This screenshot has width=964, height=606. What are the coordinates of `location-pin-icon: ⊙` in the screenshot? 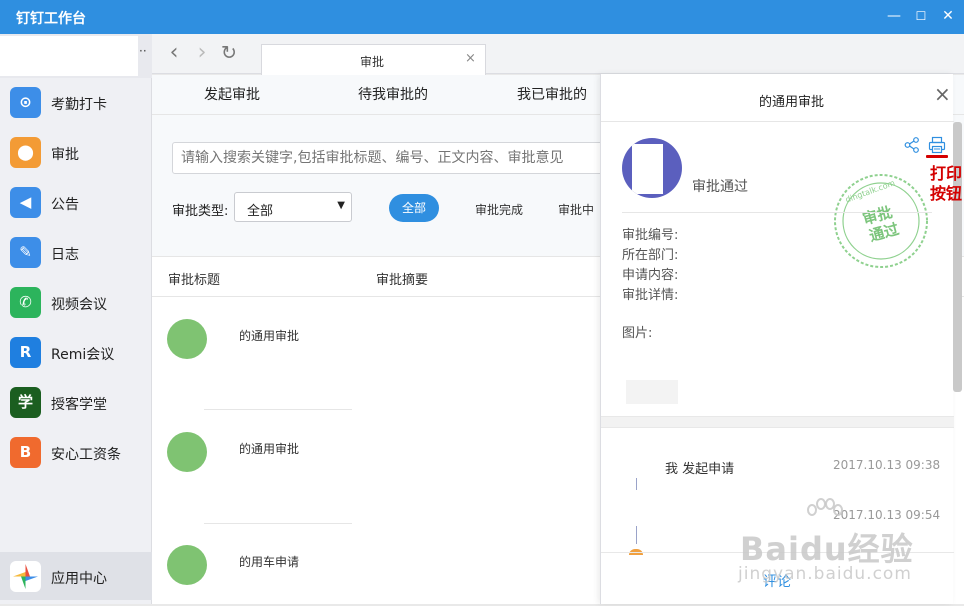 It's located at (25, 102).